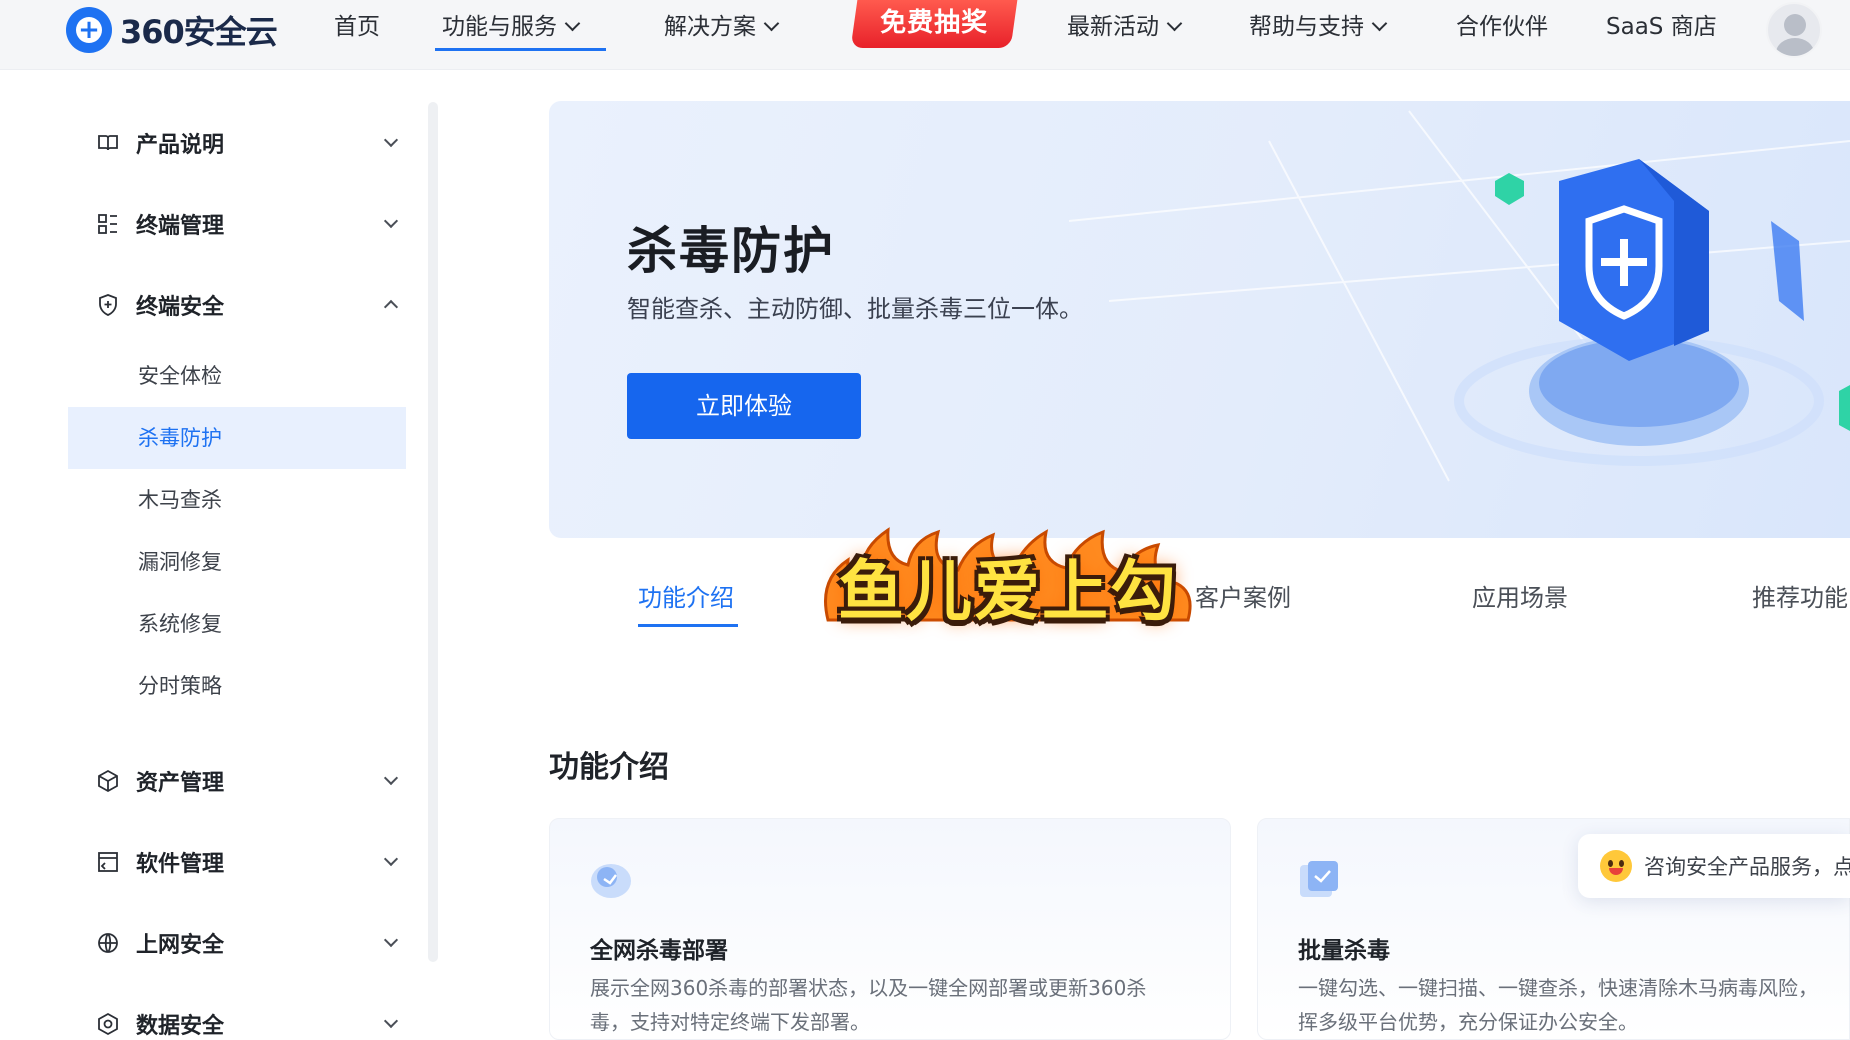 The image size is (1850, 1040). What do you see at coordinates (1747, 867) in the screenshot?
I see `consult-chat-label: 咨询安全产品服务，点` at bounding box center [1747, 867].